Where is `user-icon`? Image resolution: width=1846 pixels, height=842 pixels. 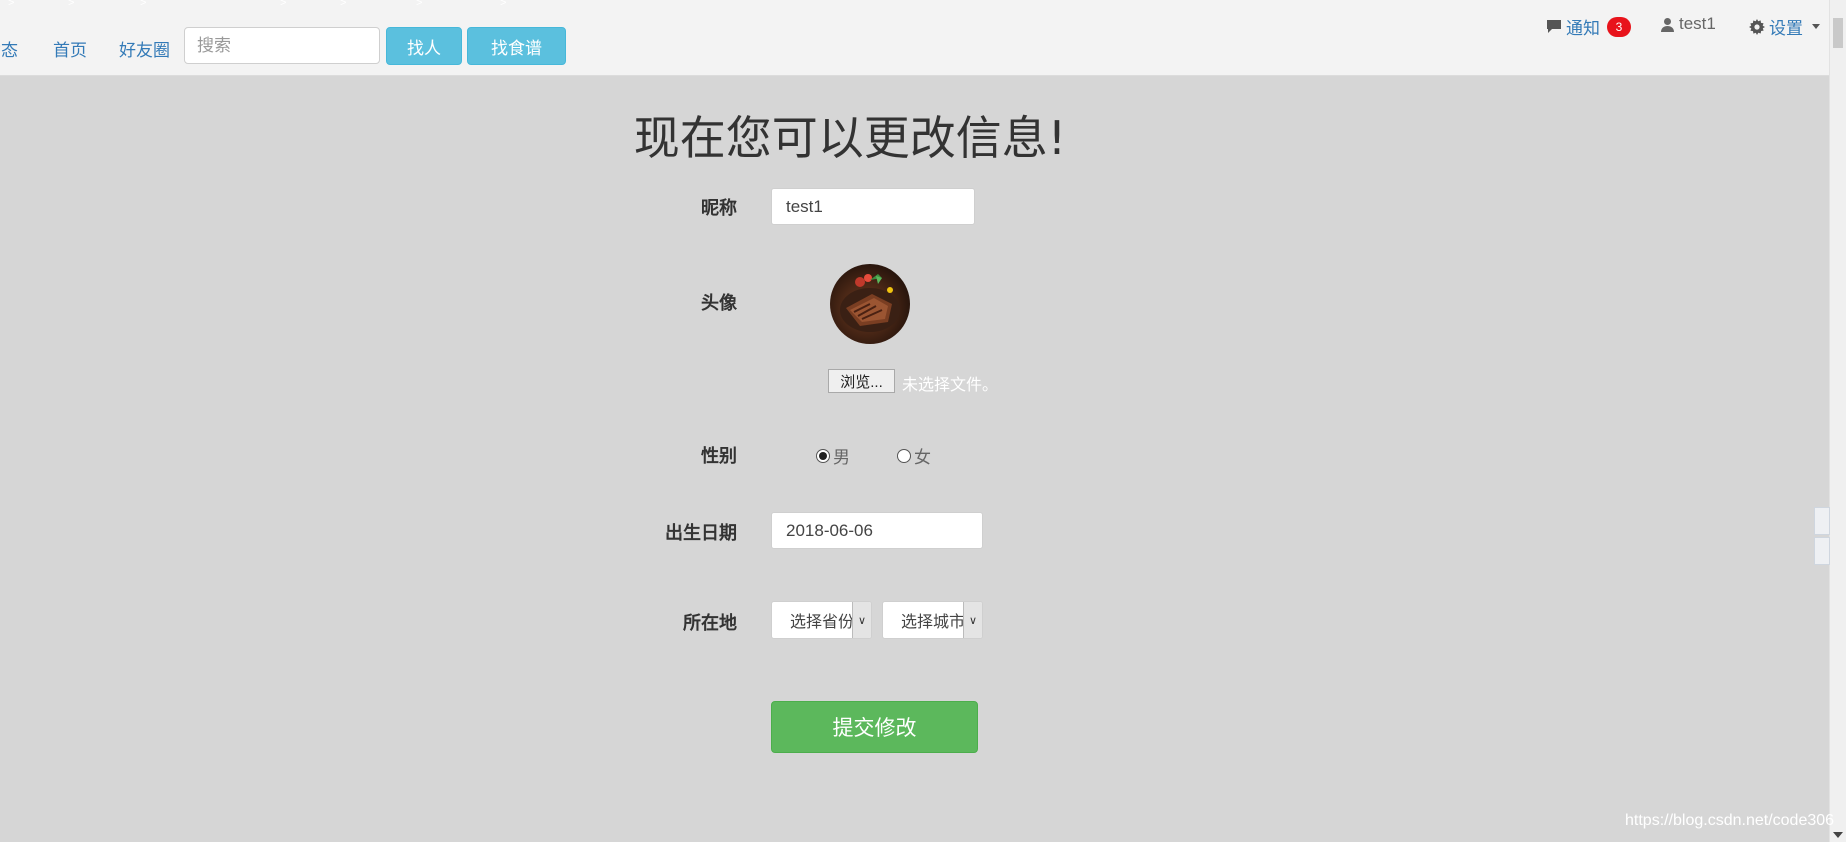
user-icon is located at coordinates (1667, 24).